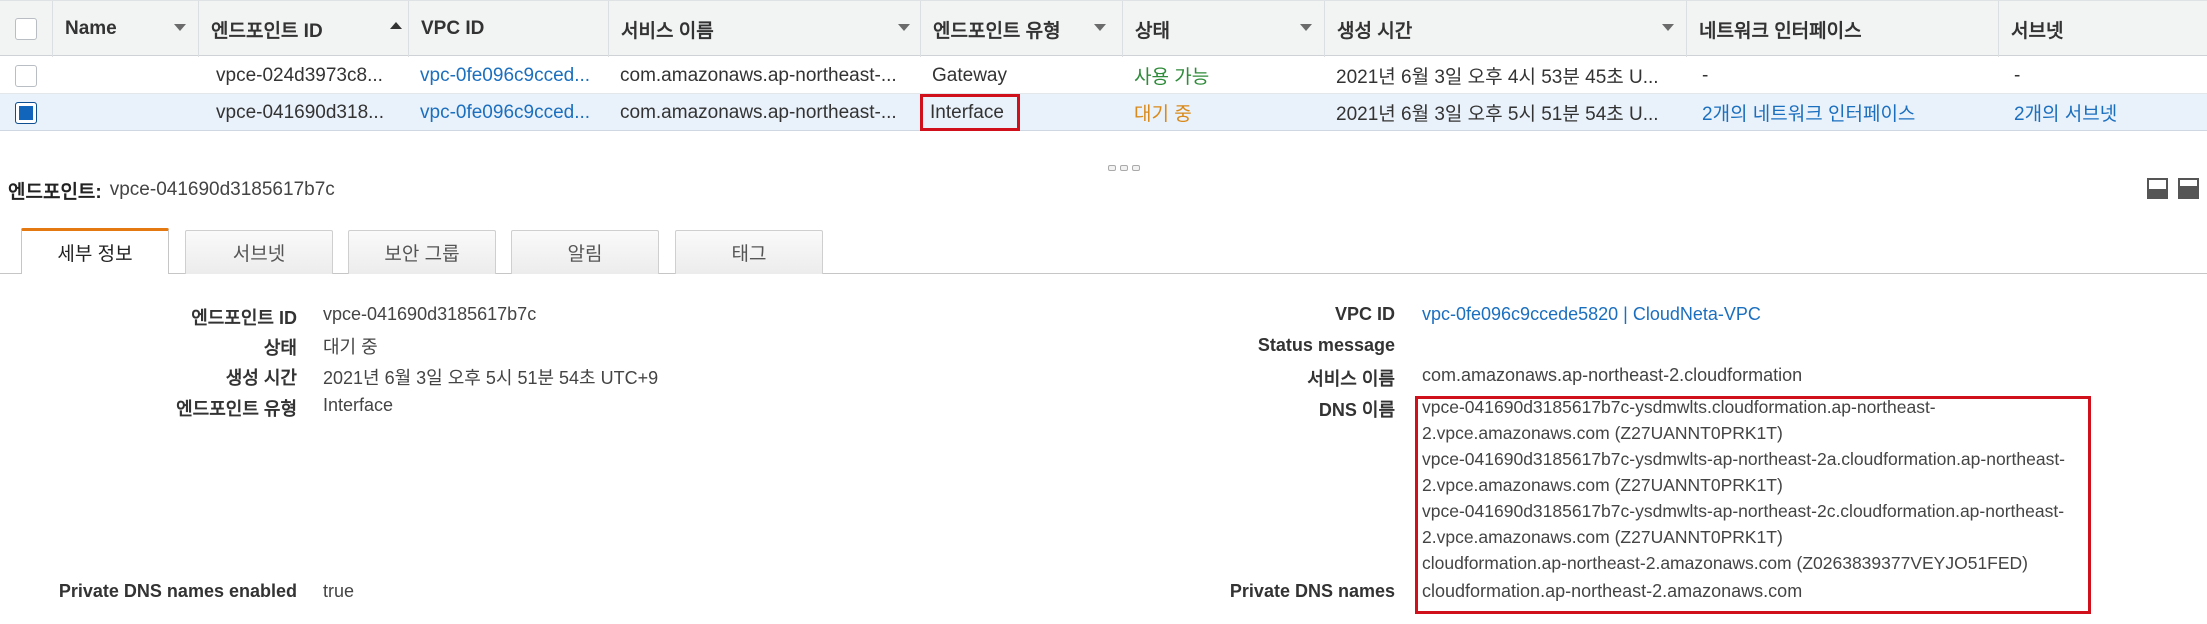  Describe the element at coordinates (177, 591) in the screenshot. I see `private-dns-enabled-label: Private DNS names enabled` at that location.